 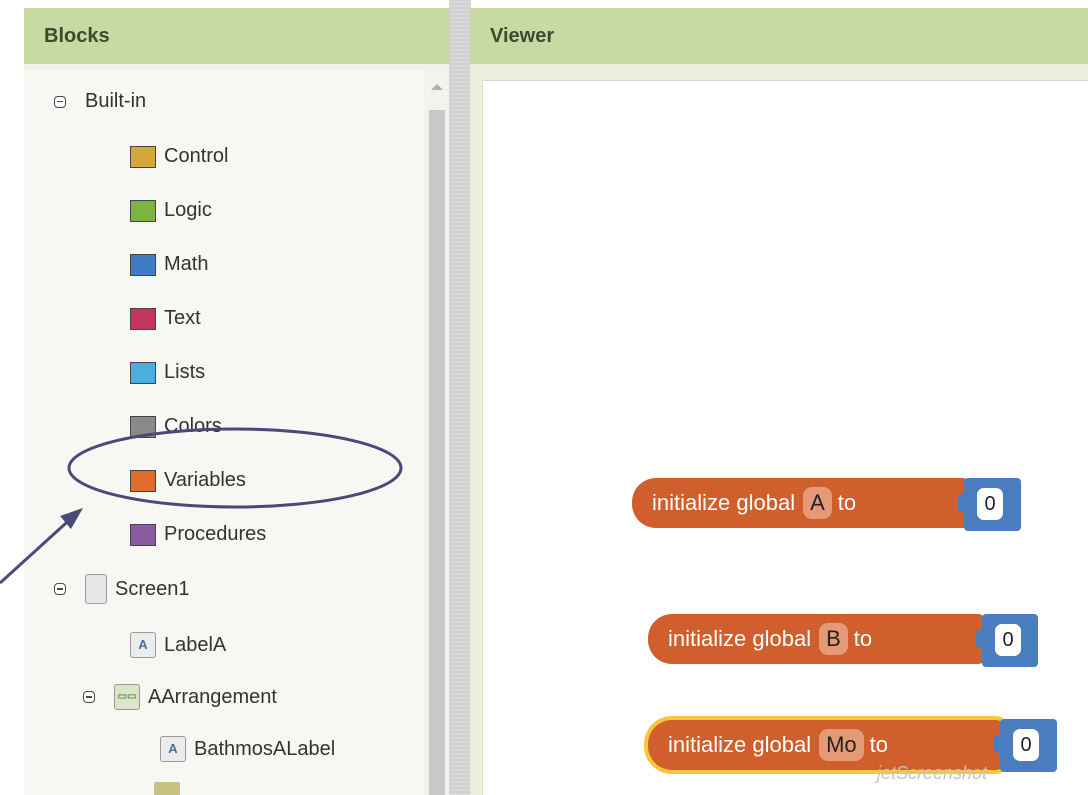 I want to click on annotation-overlay, so click(x=201, y=506).